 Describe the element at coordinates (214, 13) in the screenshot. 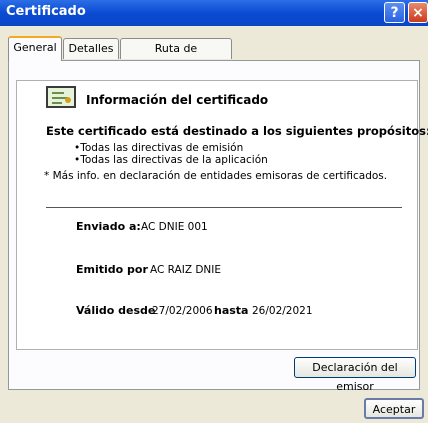

I see `title-bar: Certificado ? ×` at that location.